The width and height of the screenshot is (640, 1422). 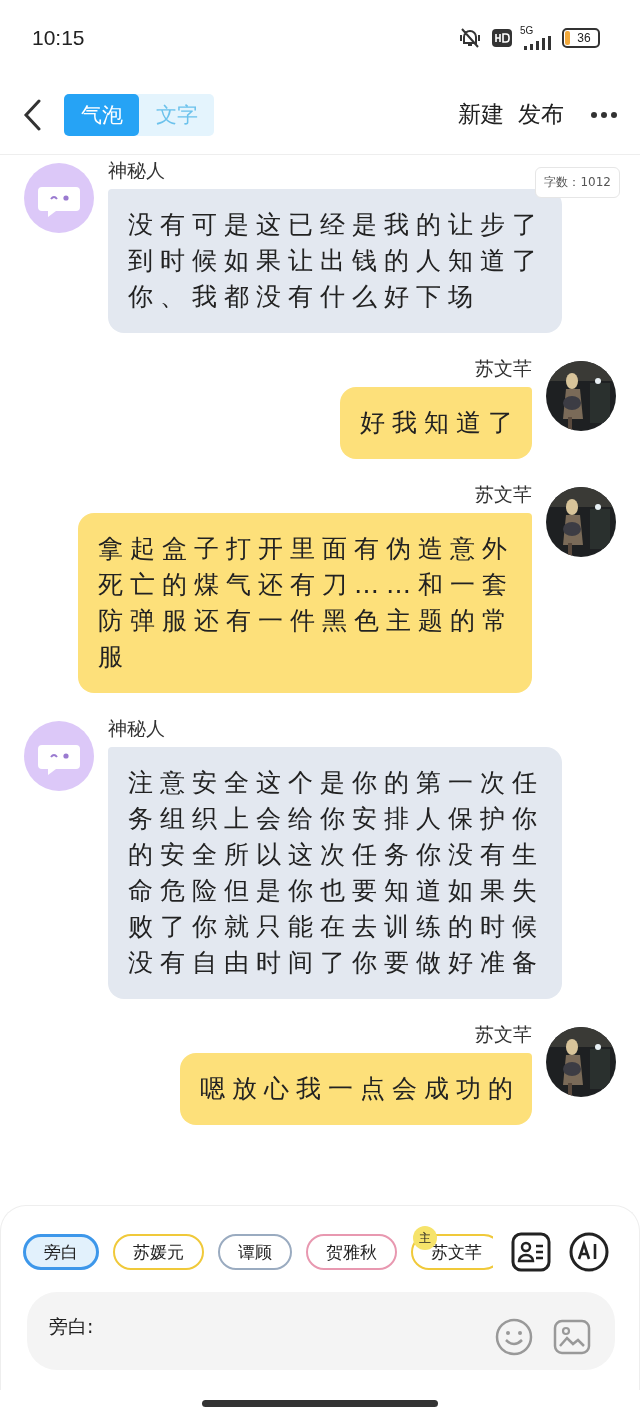 I want to click on role-chip: 苏媛元, so click(x=158, y=1252).